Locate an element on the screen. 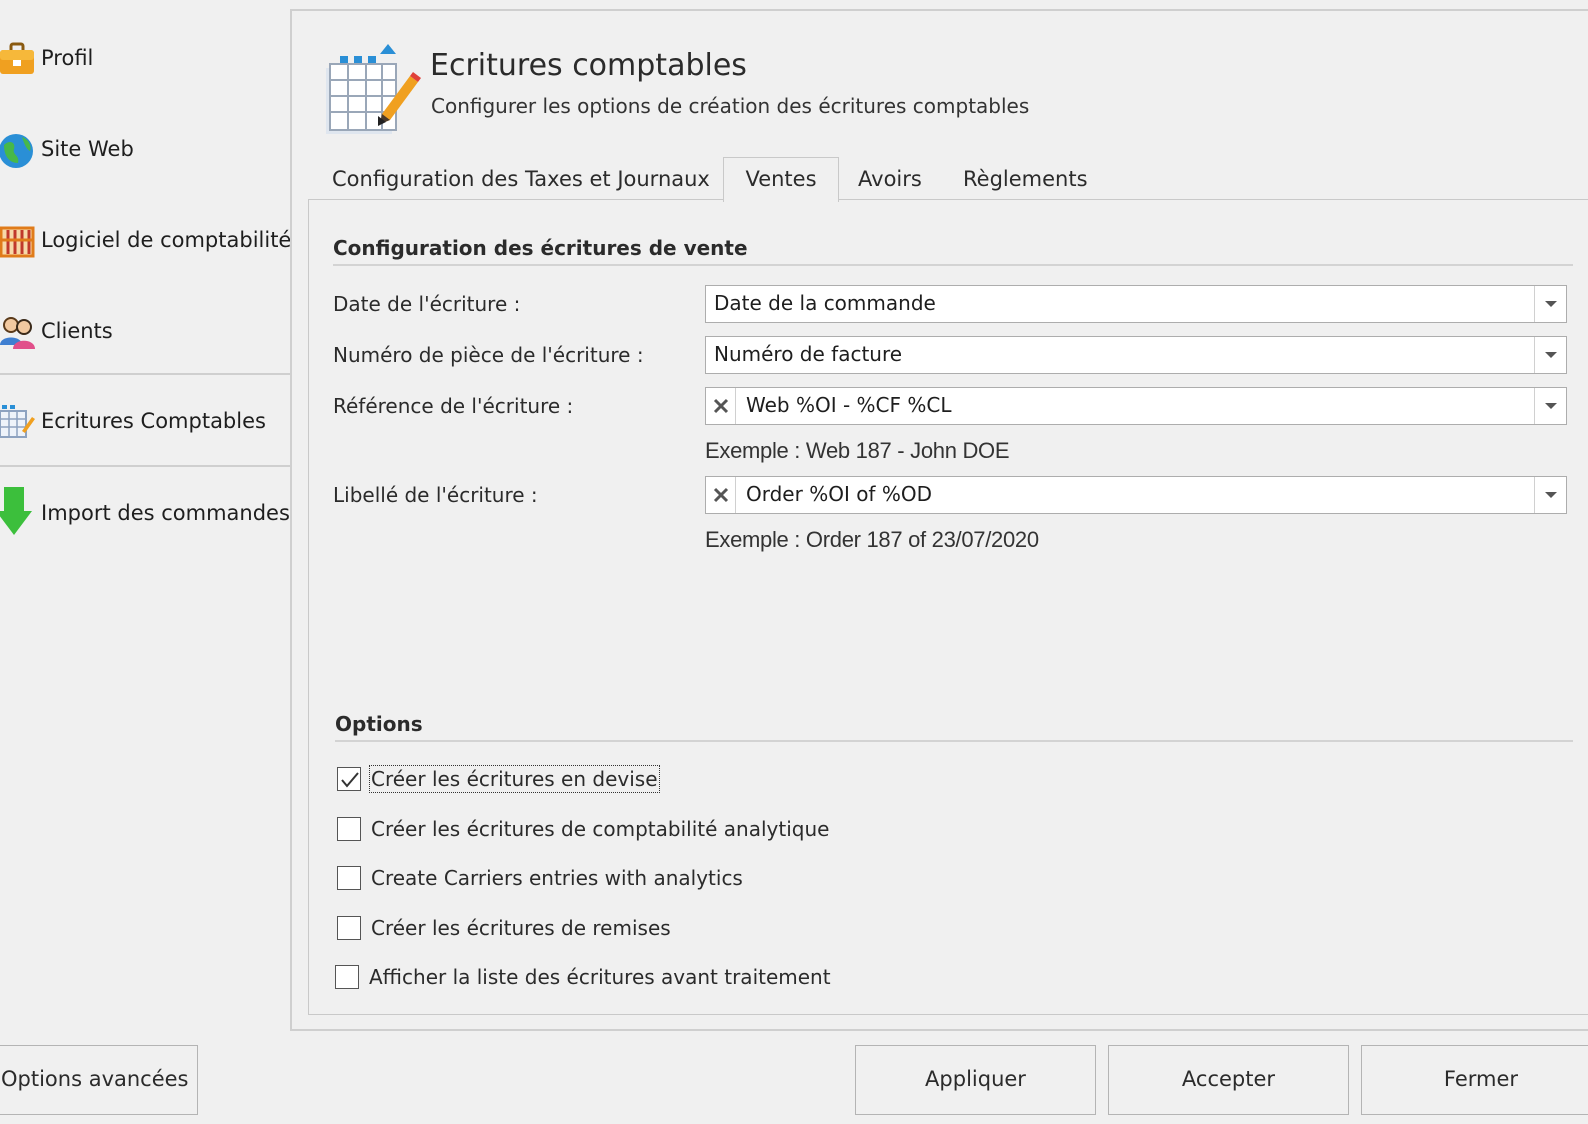 This screenshot has width=1588, height=1124. libelle-select: Order %OI of %OD is located at coordinates (1136, 495).